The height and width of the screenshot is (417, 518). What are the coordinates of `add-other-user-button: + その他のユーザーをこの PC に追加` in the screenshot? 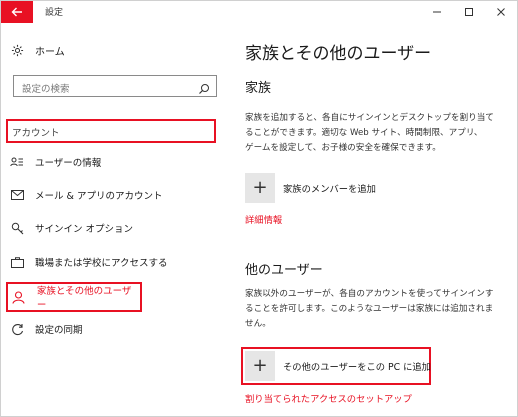 It's located at (338, 366).